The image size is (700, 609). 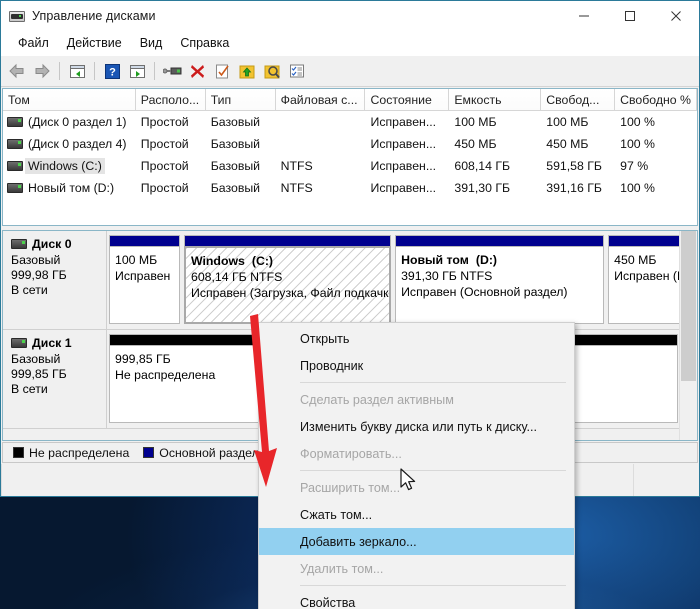 What do you see at coordinates (55, 379) in the screenshot?
I see `disk-info-panel: Диск 1 Базовый 999,85 ГБ В сети` at bounding box center [55, 379].